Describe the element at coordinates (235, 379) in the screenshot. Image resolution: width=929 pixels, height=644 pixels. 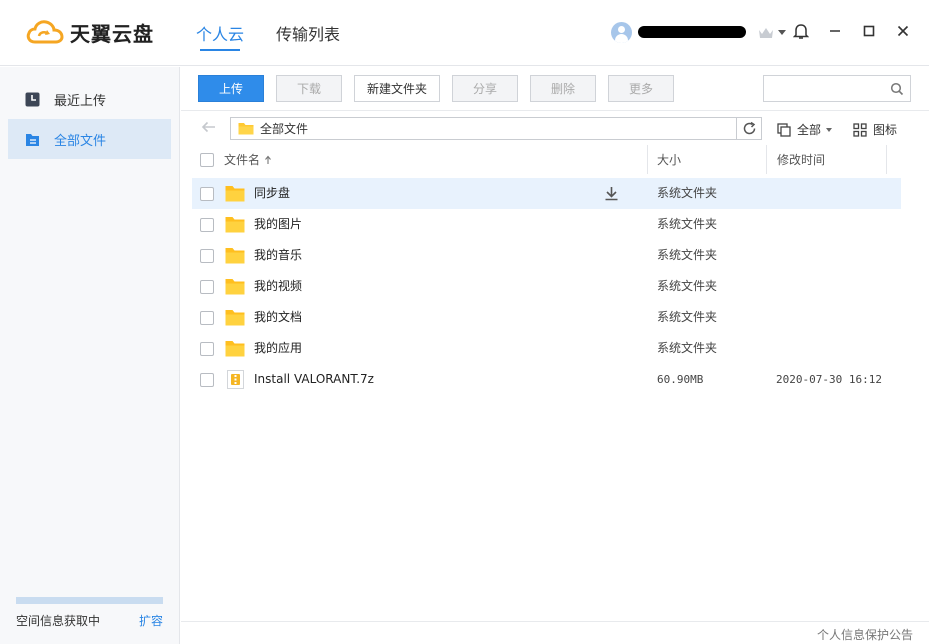
I see `archive-file-icon` at that location.